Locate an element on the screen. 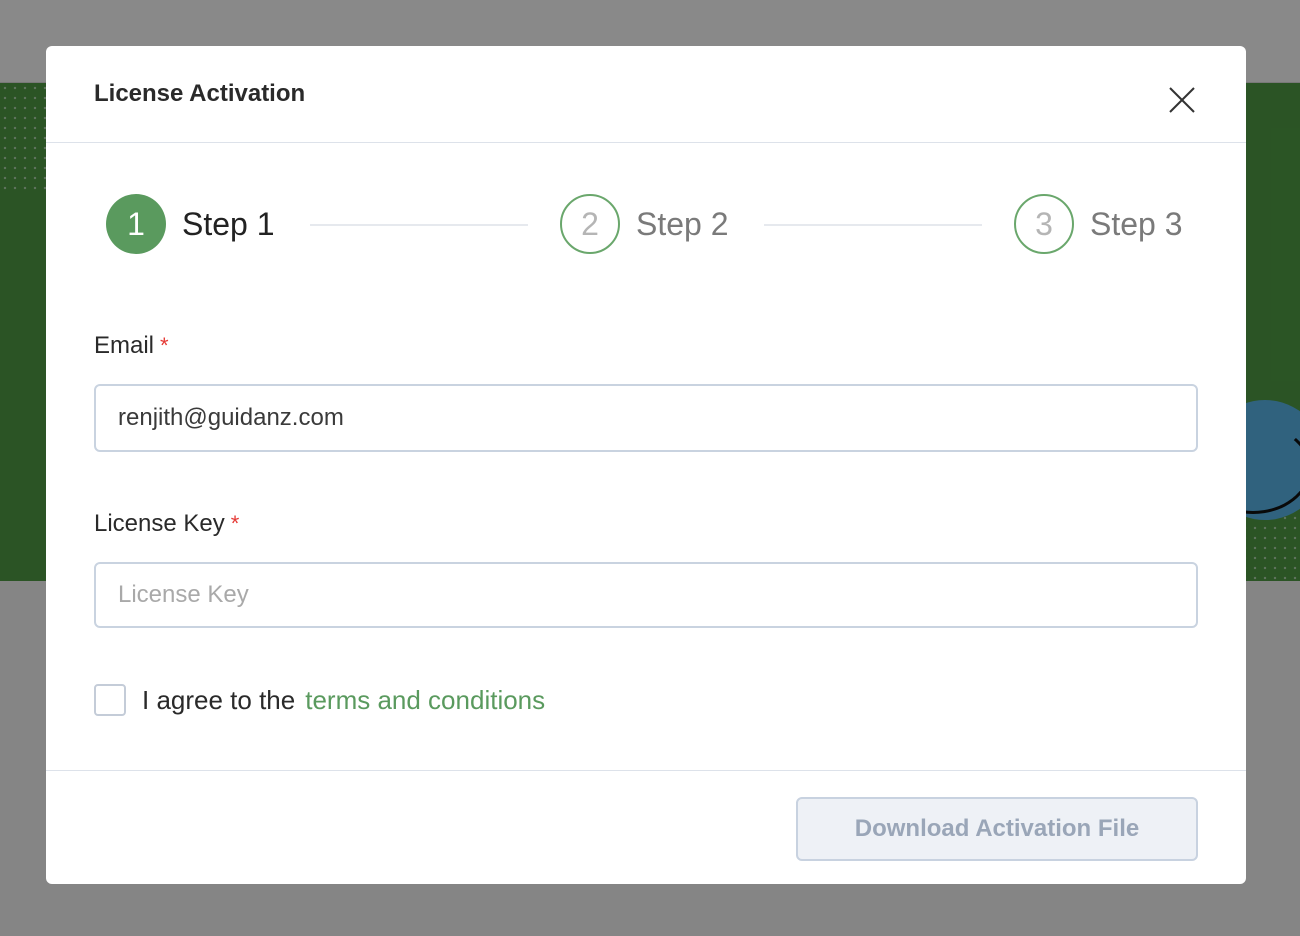 This screenshot has height=936, width=1300. license-key-input is located at coordinates (646, 595).